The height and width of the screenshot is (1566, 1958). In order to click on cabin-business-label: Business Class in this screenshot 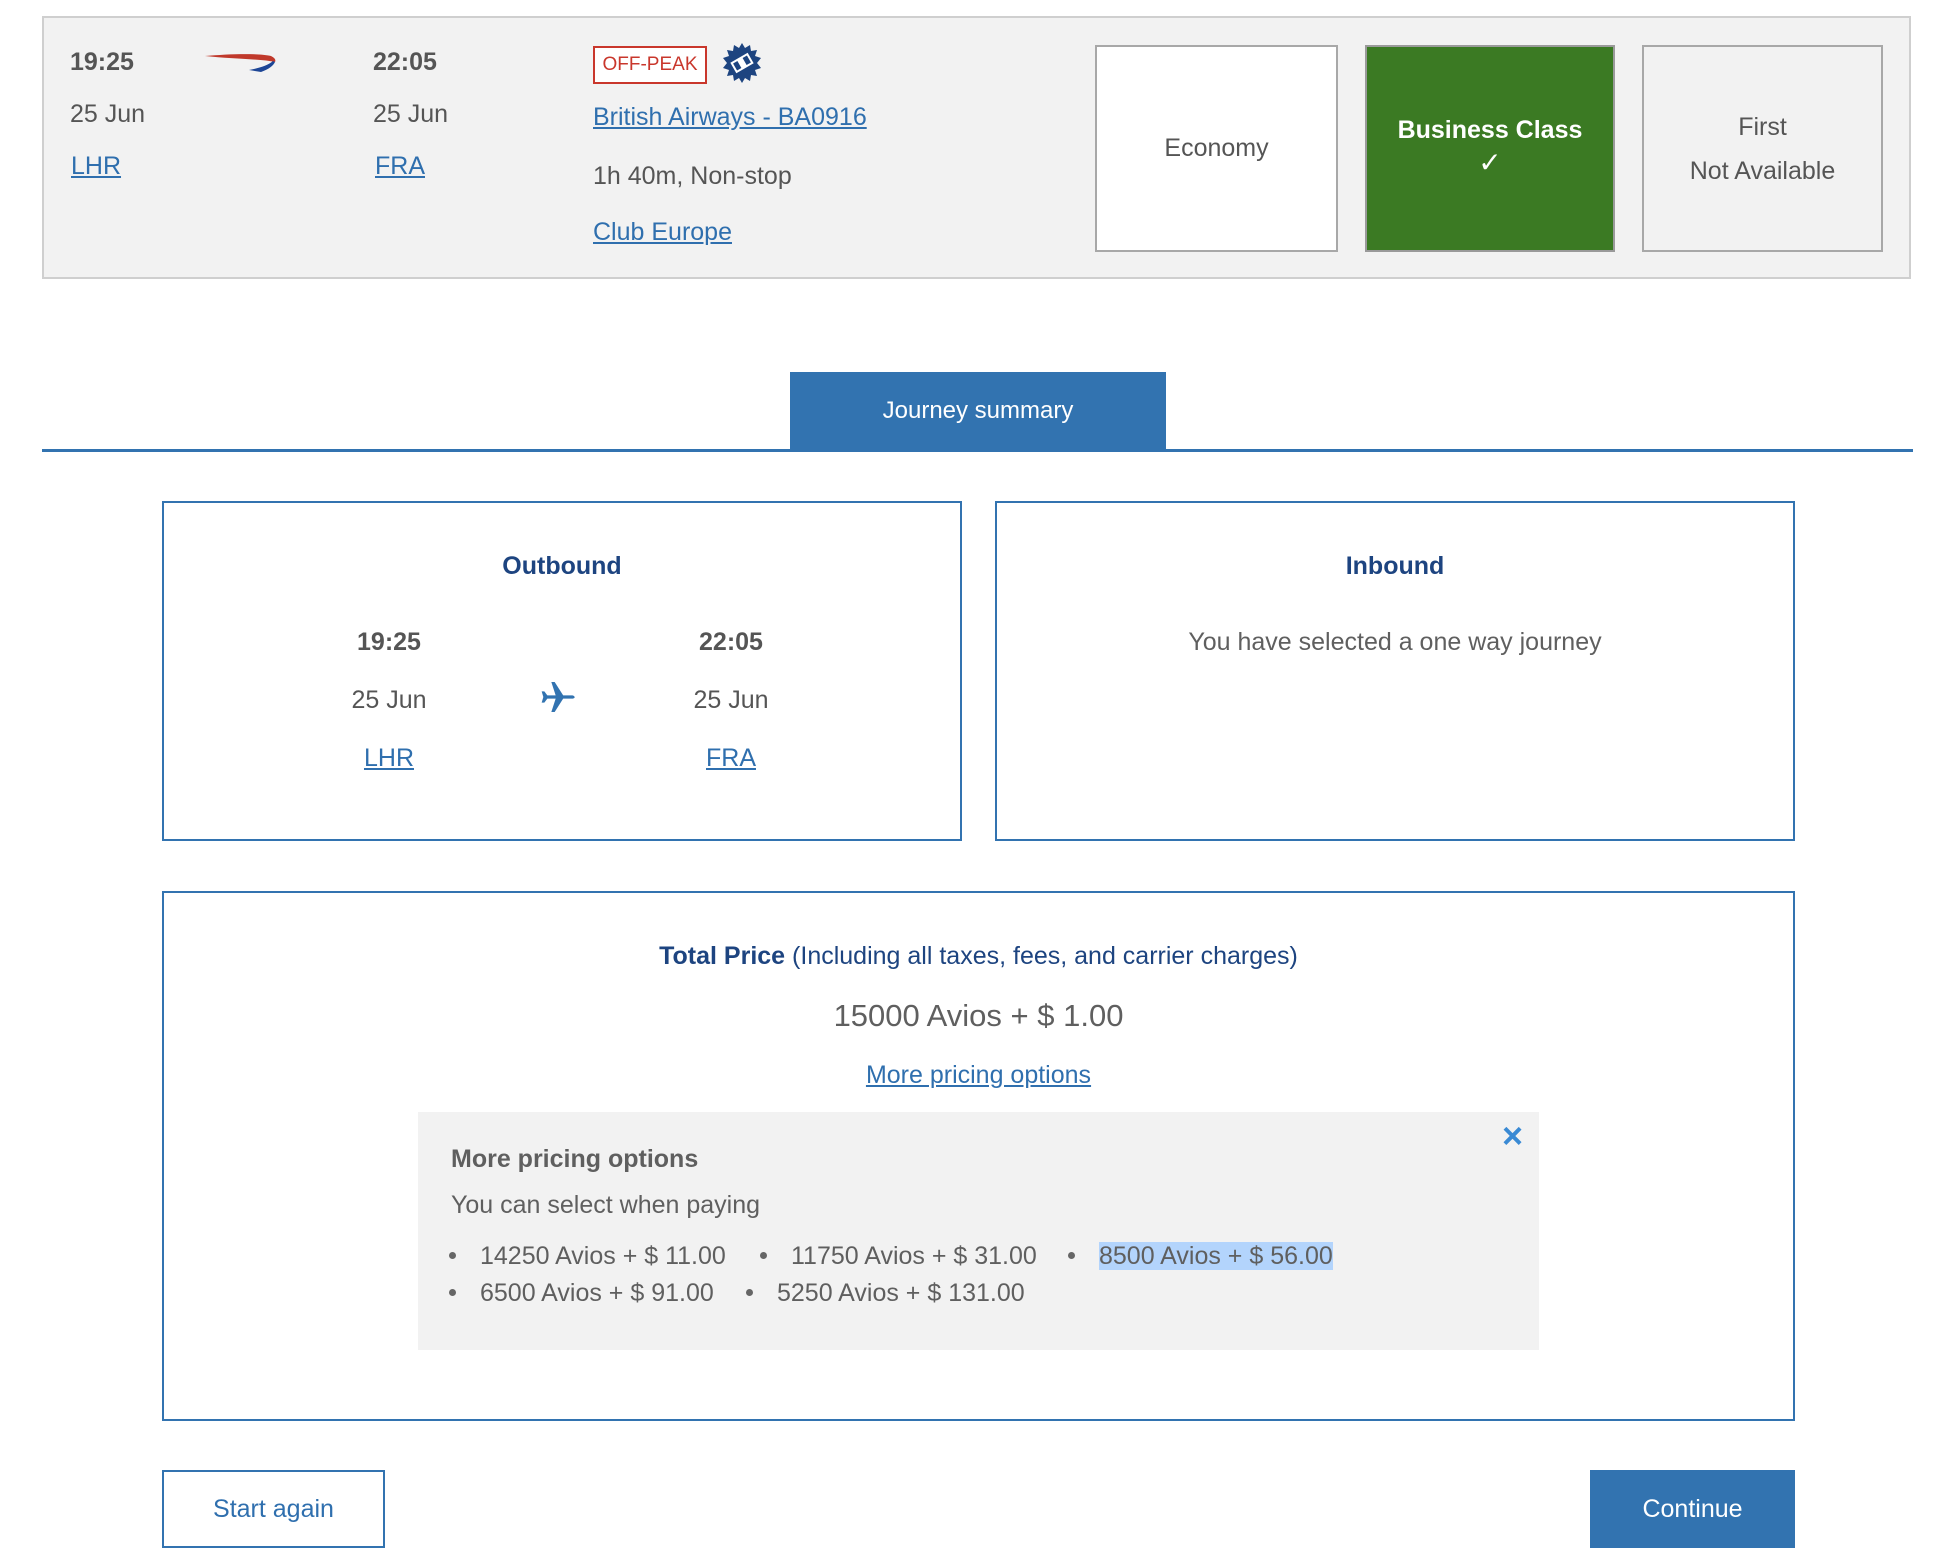, I will do `click(1490, 130)`.